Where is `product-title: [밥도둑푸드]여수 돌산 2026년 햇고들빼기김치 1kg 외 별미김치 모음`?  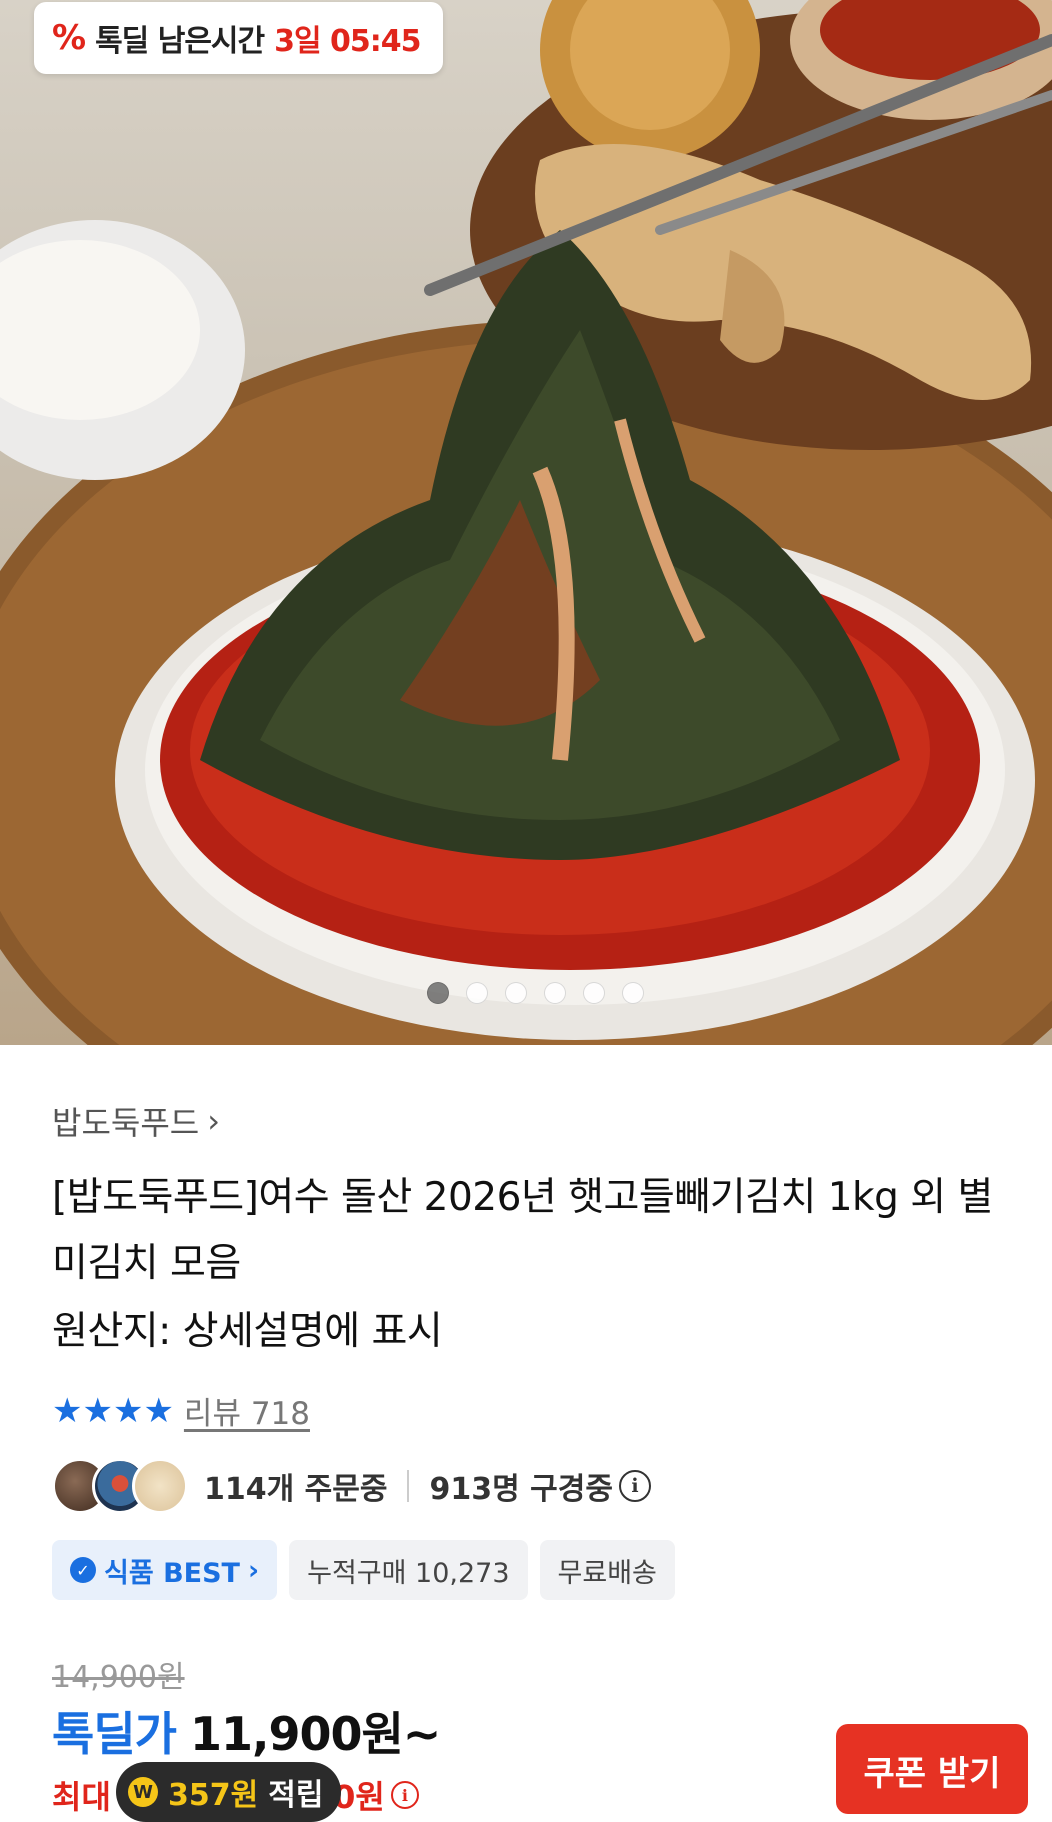
product-title: [밥도둑푸드]여수 돌산 2026년 햇고들빼기김치 1kg 외 별미김치 모음 is located at coordinates (522, 1230).